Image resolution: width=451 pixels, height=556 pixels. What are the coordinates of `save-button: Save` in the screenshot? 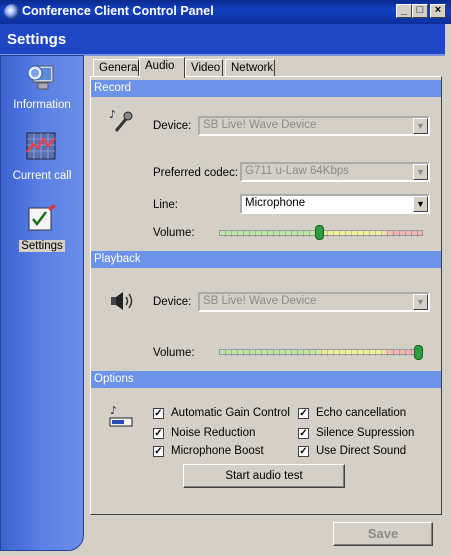 It's located at (383, 534).